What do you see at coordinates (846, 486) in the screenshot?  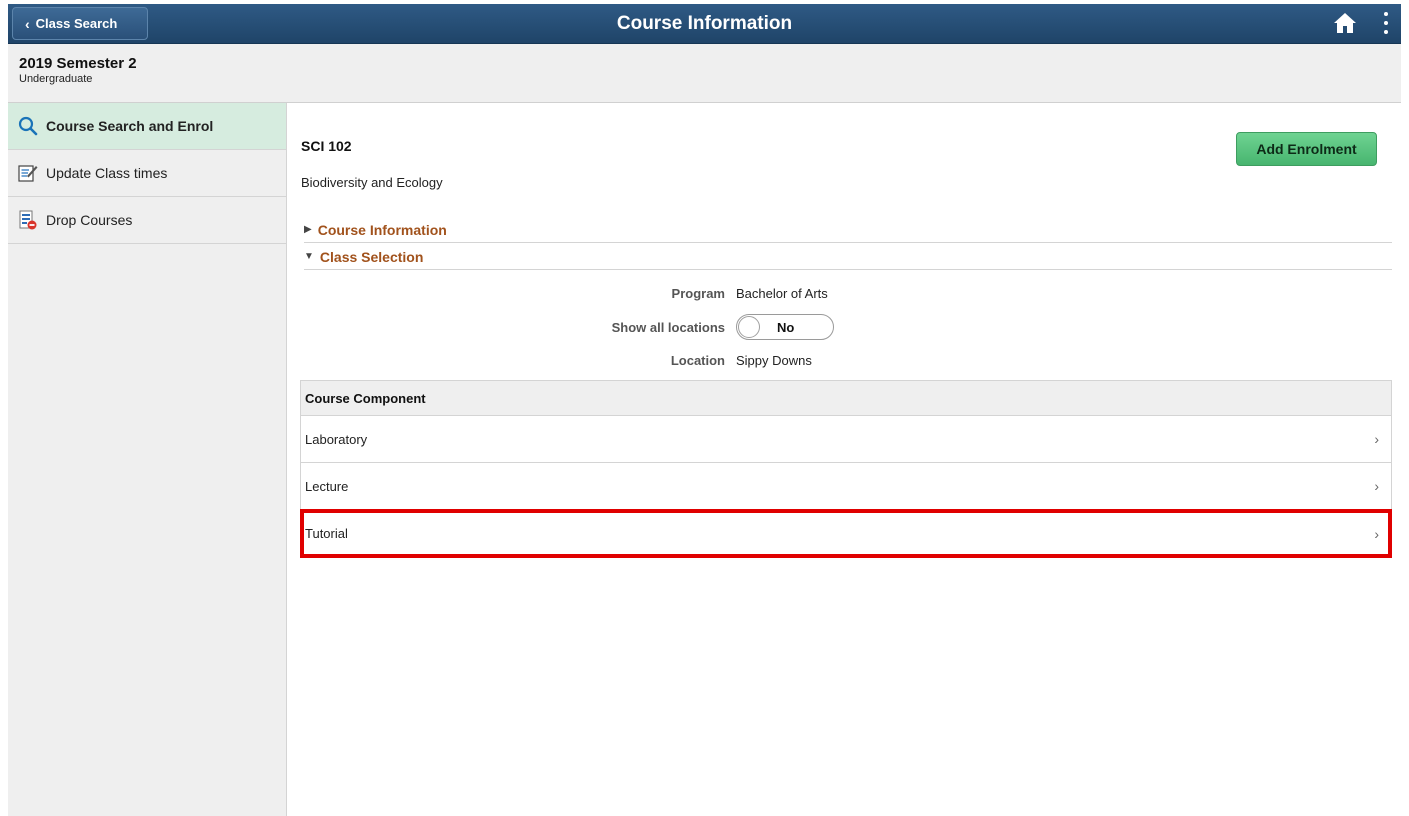 I see `grid-row-lecture: Lecture ›` at bounding box center [846, 486].